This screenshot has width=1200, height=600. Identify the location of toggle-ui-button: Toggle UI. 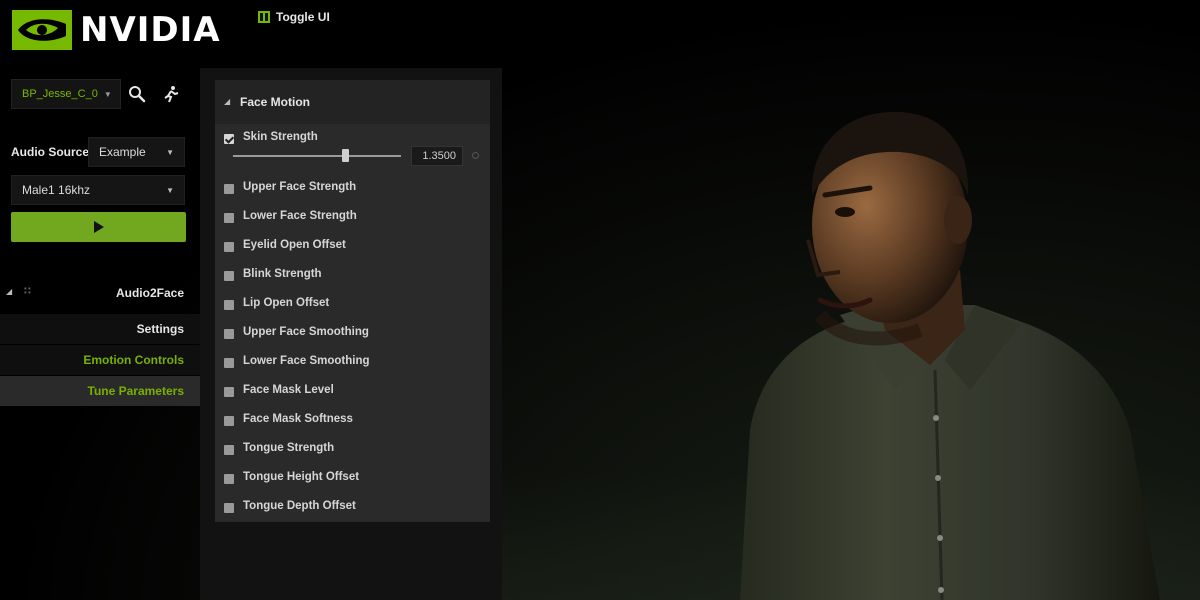
(294, 17).